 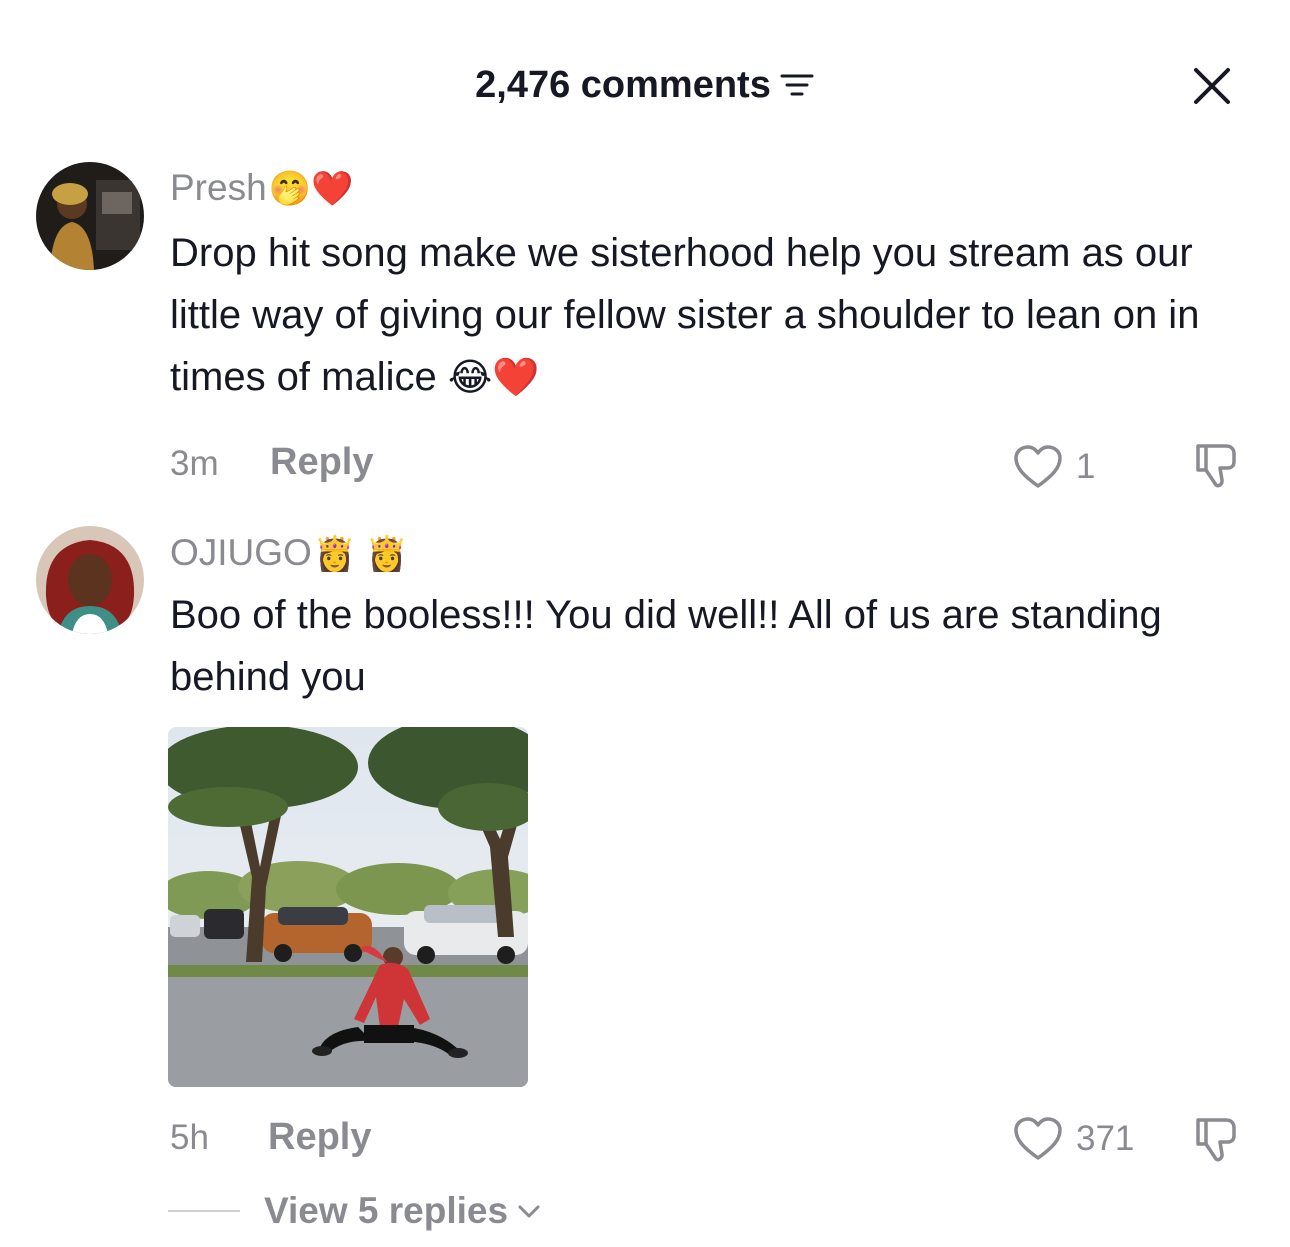 I want to click on like-count: 371, so click(x=1105, y=1138).